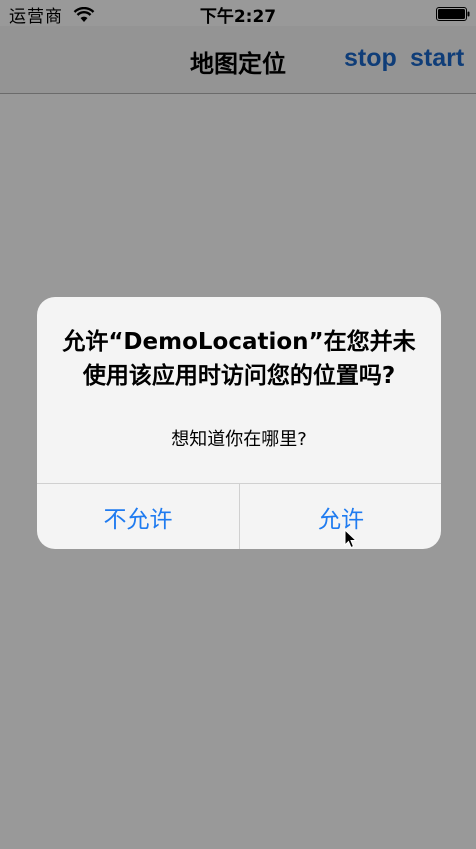  What do you see at coordinates (340, 516) in the screenshot?
I see `allow-button: 允许` at bounding box center [340, 516].